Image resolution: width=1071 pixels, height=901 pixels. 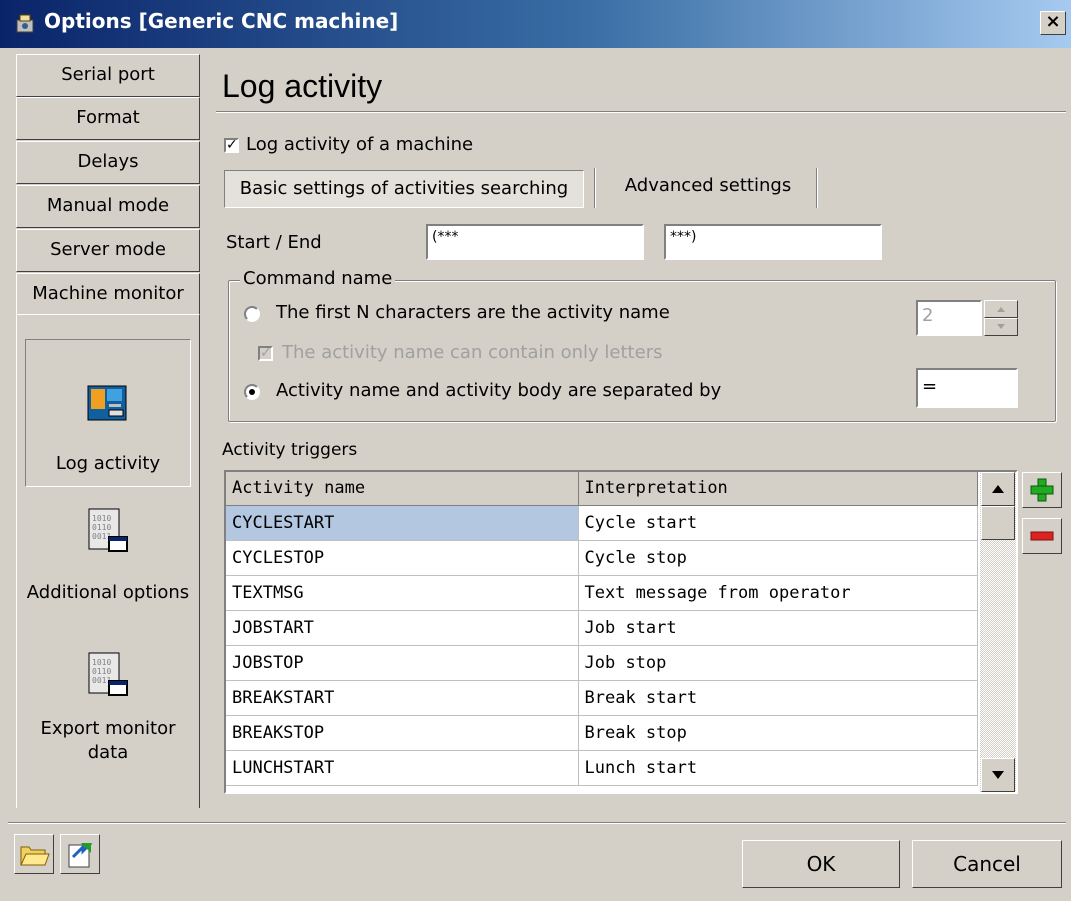 I want to click on nav-item-additional-options: 1010 0110 0011 Additional options, so click(x=108, y=561).